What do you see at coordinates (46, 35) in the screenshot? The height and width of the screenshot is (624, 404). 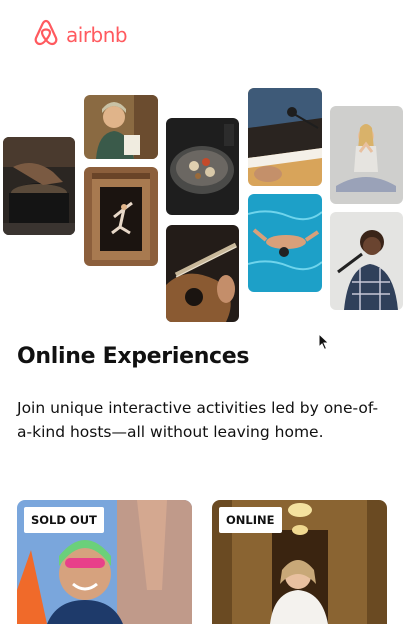 I see `airbnb-belo-logo-icon` at bounding box center [46, 35].